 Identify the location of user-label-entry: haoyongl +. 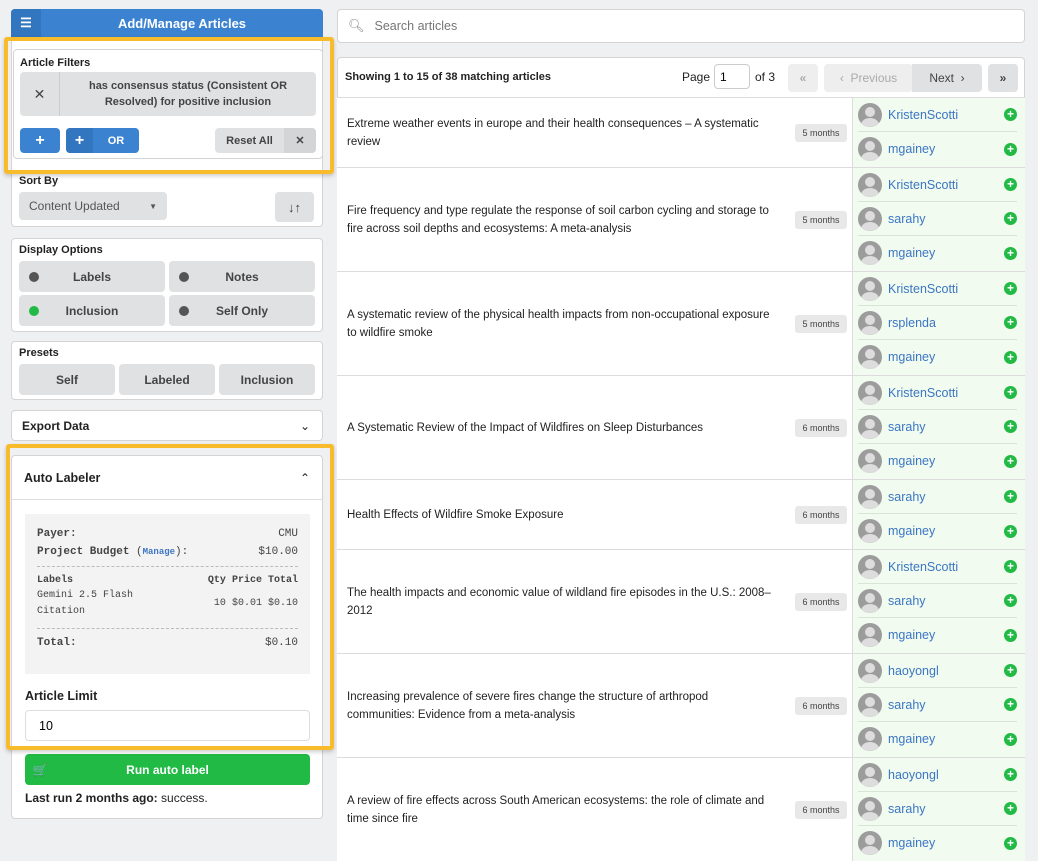
(937, 671).